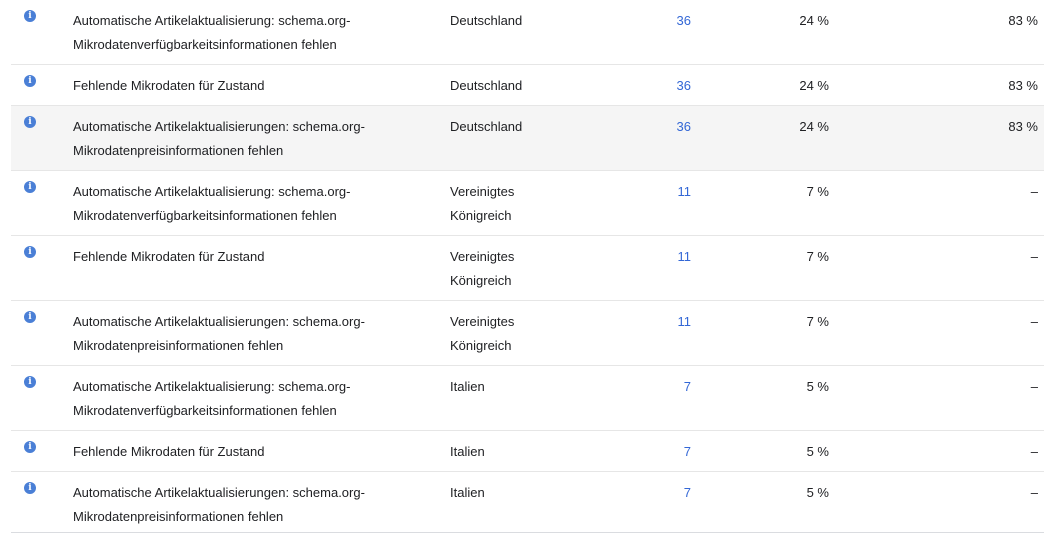  I want to click on table-bottom-divider, so click(527, 532).